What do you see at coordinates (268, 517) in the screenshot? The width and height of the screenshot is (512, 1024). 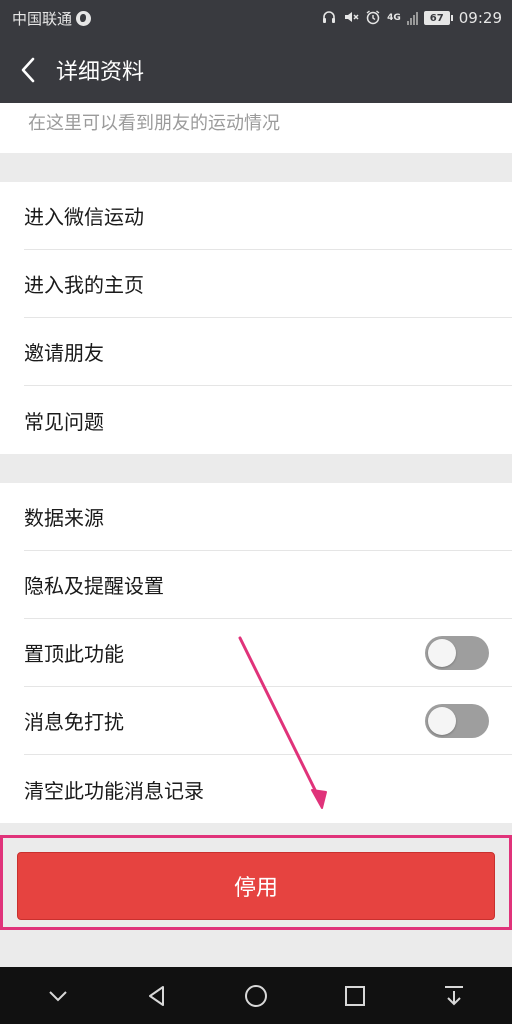 I see `row-data-source: 数据来源` at bounding box center [268, 517].